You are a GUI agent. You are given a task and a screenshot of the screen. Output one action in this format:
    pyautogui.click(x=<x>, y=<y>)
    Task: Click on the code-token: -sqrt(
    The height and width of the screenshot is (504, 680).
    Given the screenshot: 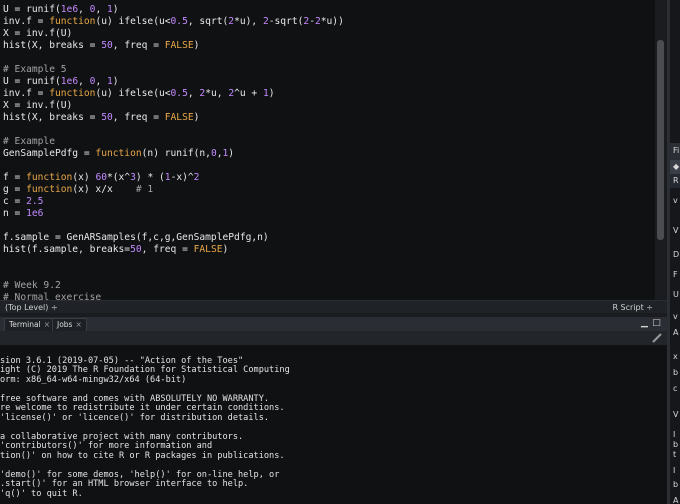 What is the action you would take?
    pyautogui.click(x=286, y=21)
    